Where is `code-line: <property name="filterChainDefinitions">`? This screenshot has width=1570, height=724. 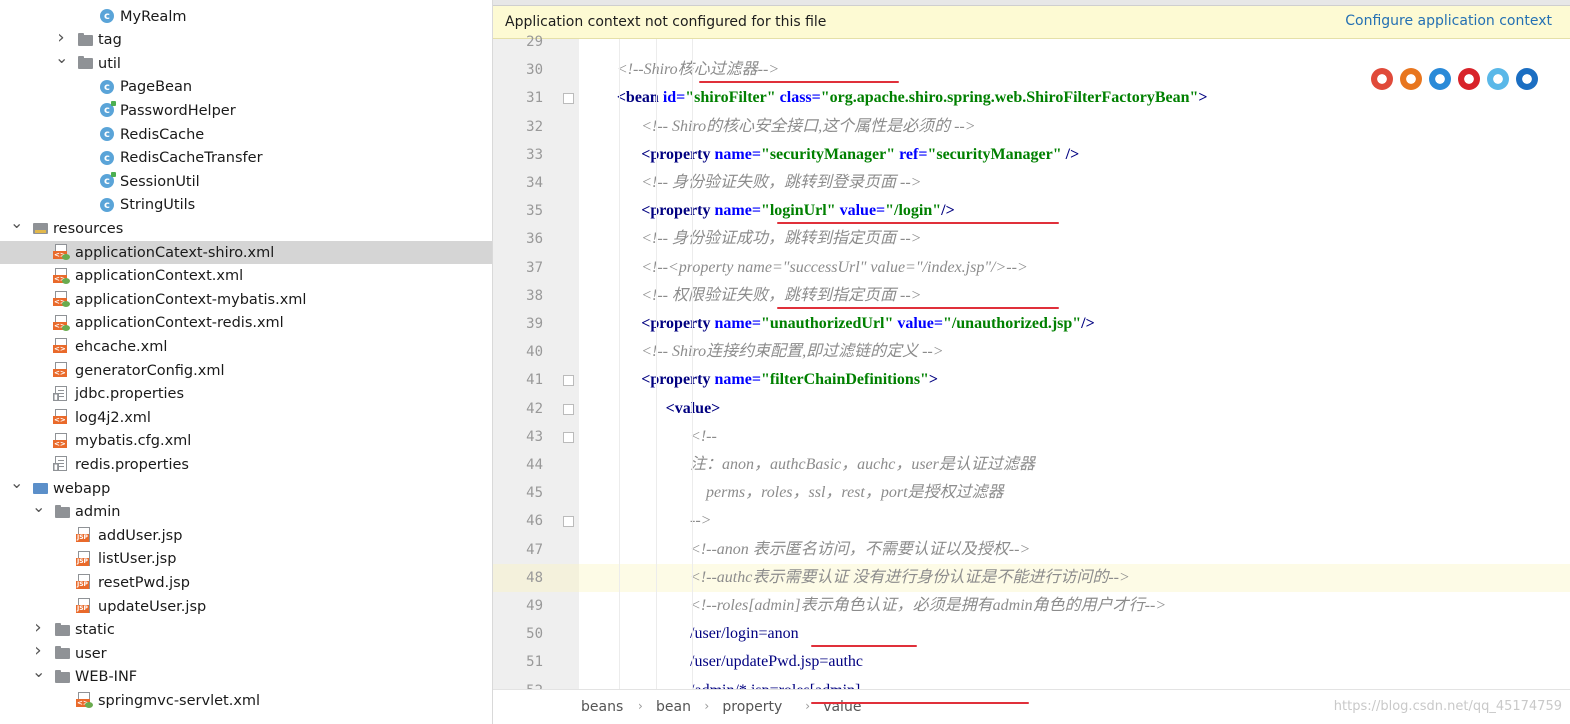 code-line: <property name="filterChainDefinitions"> is located at coordinates (1074, 380).